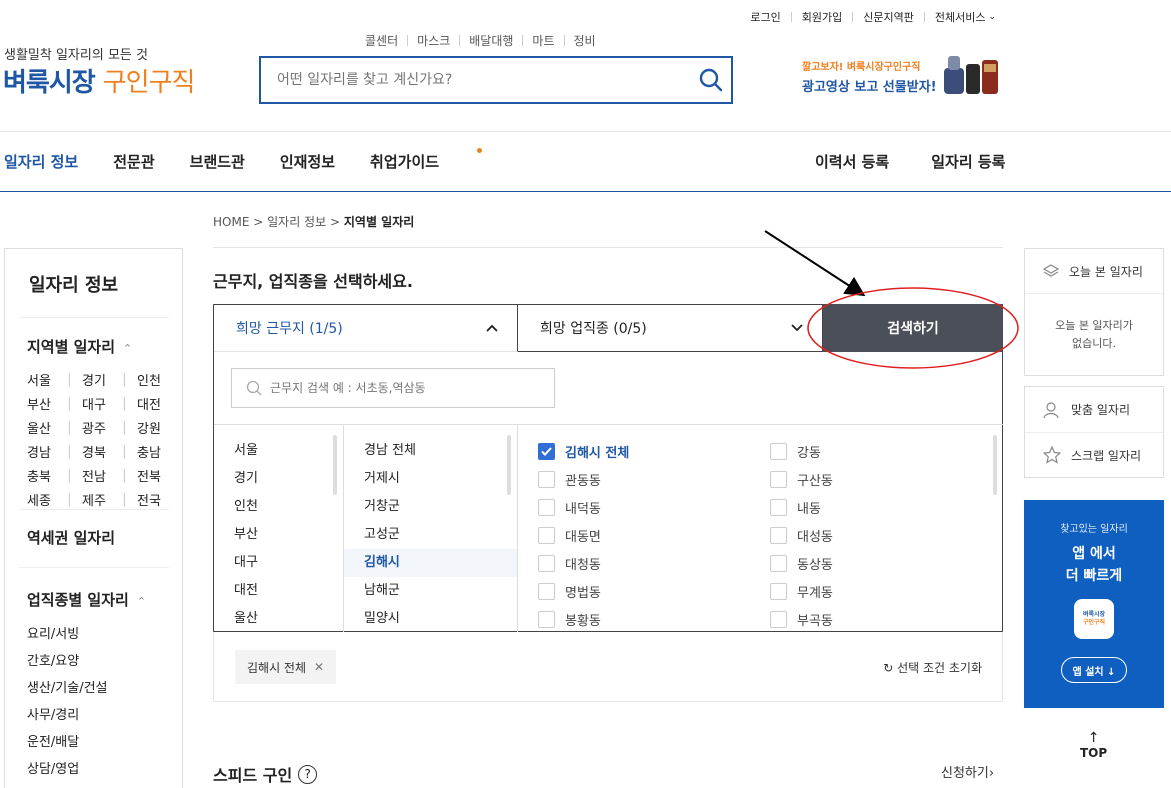  What do you see at coordinates (880, 535) in the screenshot?
I see `dong-checkbox: 대성동` at bounding box center [880, 535].